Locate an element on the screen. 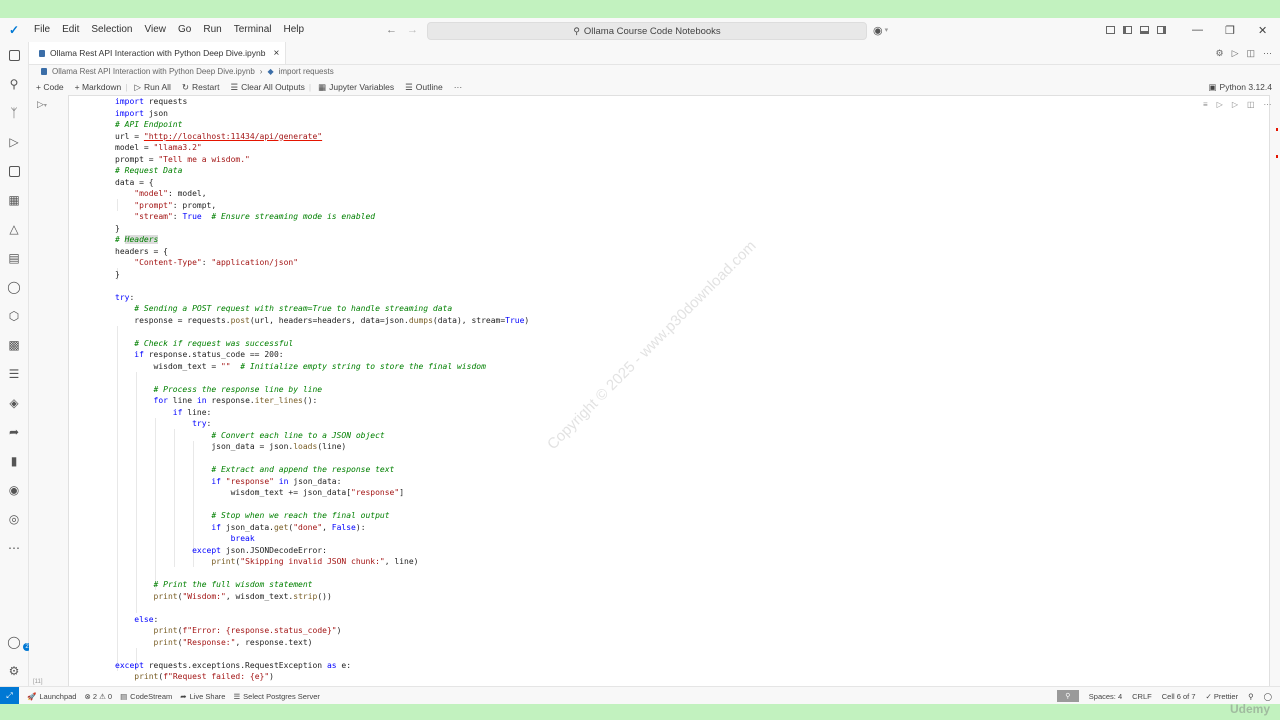 This screenshot has height=720, width=1280. settings-gear-icon: ⚙ is located at coordinates (14, 671).